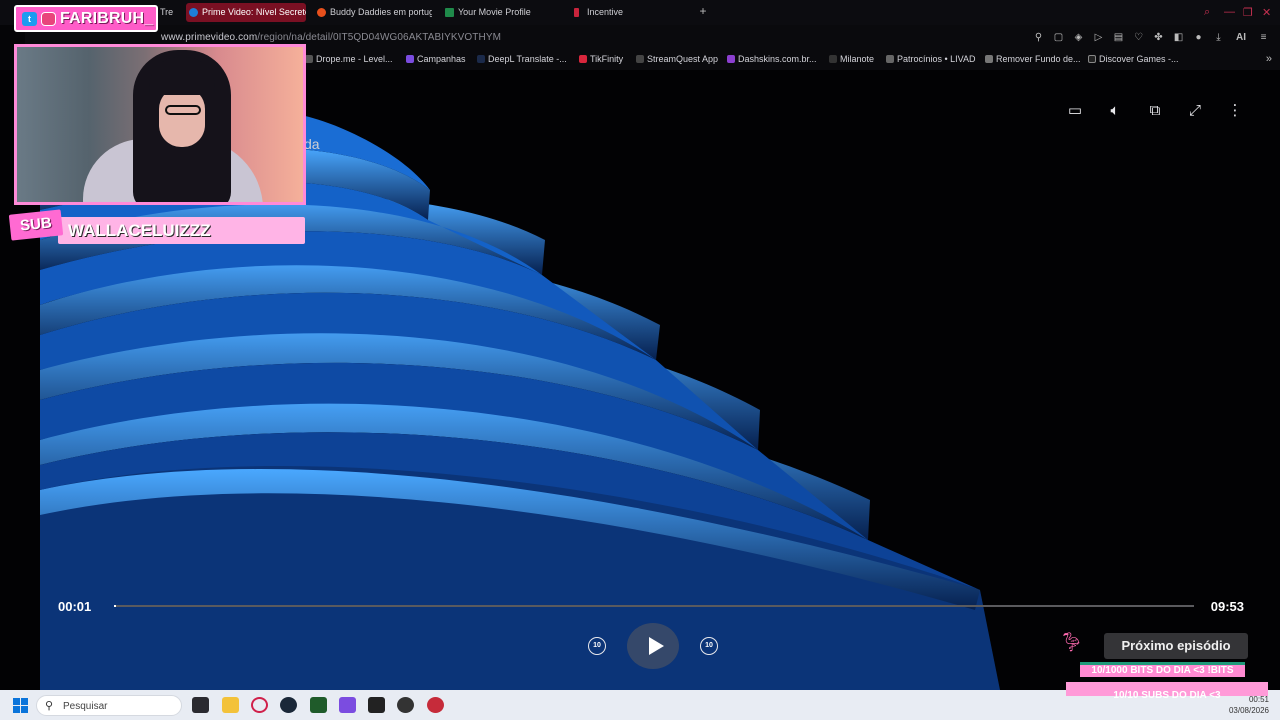 The image size is (1280, 720). I want to click on tab-label: Prime Video: Nível Secreto, so click(254, 12).